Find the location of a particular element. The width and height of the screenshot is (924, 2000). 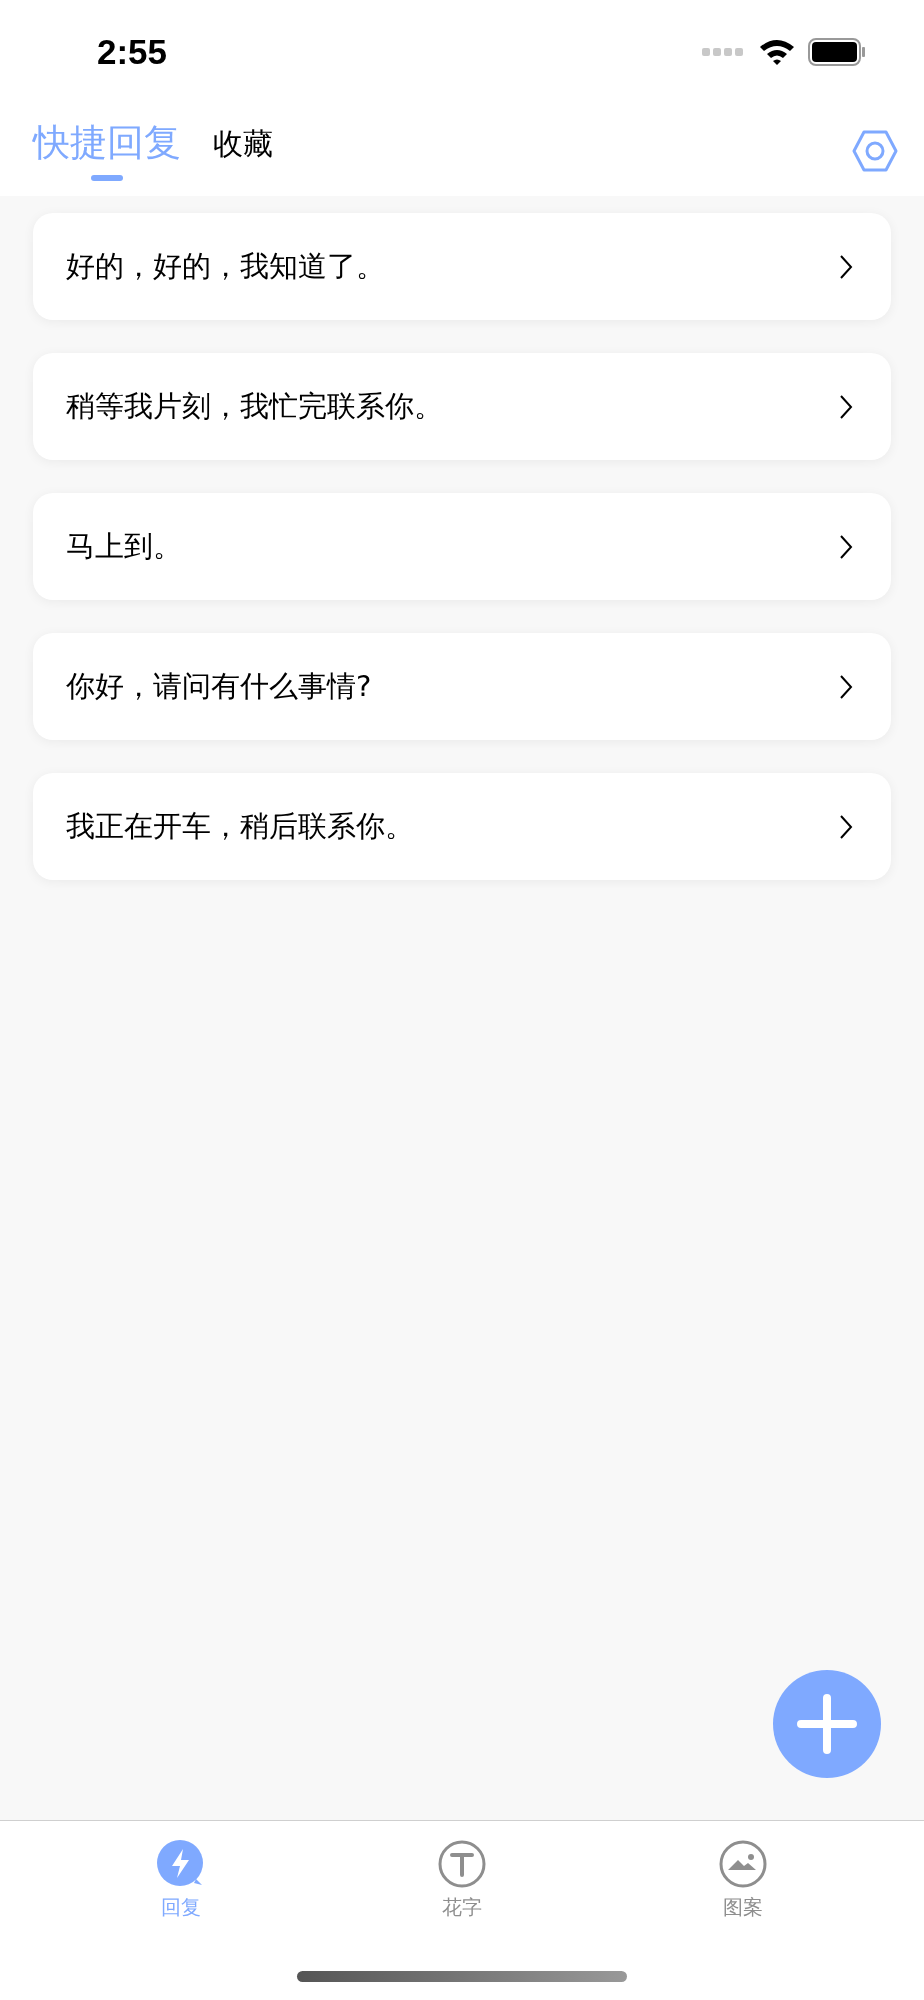

tab-indicator is located at coordinates (107, 178).